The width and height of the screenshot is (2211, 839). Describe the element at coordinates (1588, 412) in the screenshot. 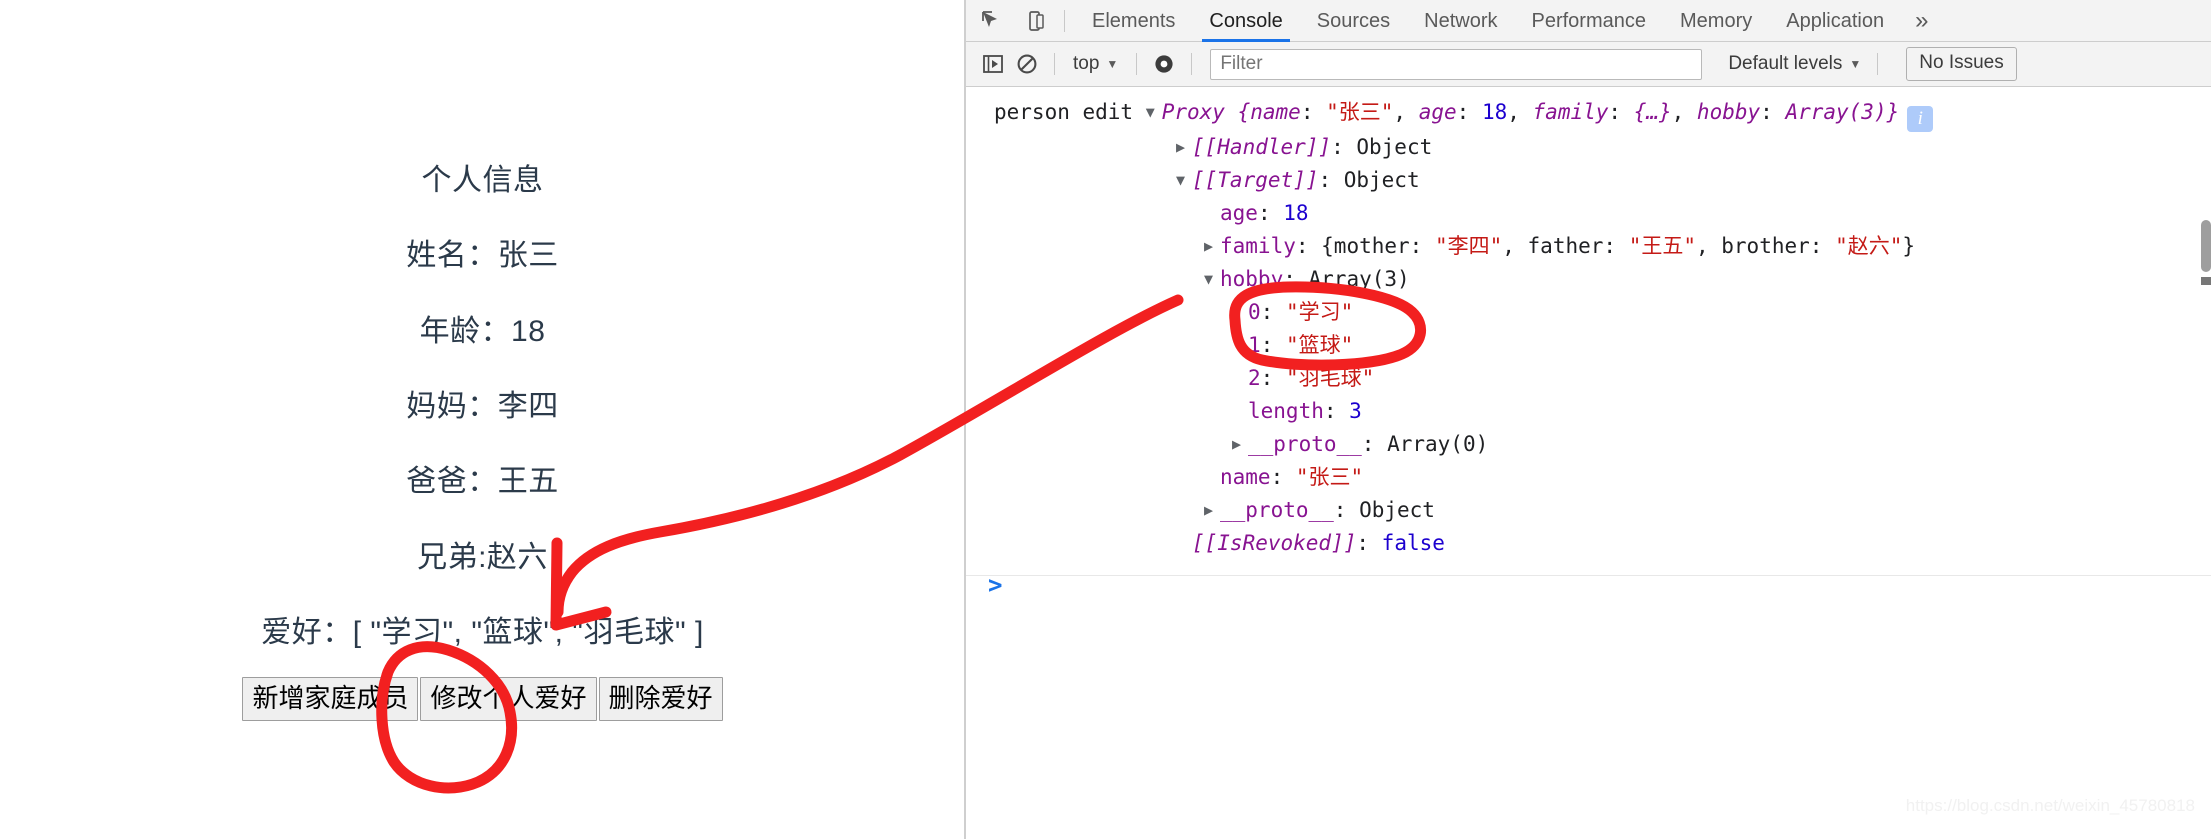

I see `object-tree-row: length: 3` at that location.